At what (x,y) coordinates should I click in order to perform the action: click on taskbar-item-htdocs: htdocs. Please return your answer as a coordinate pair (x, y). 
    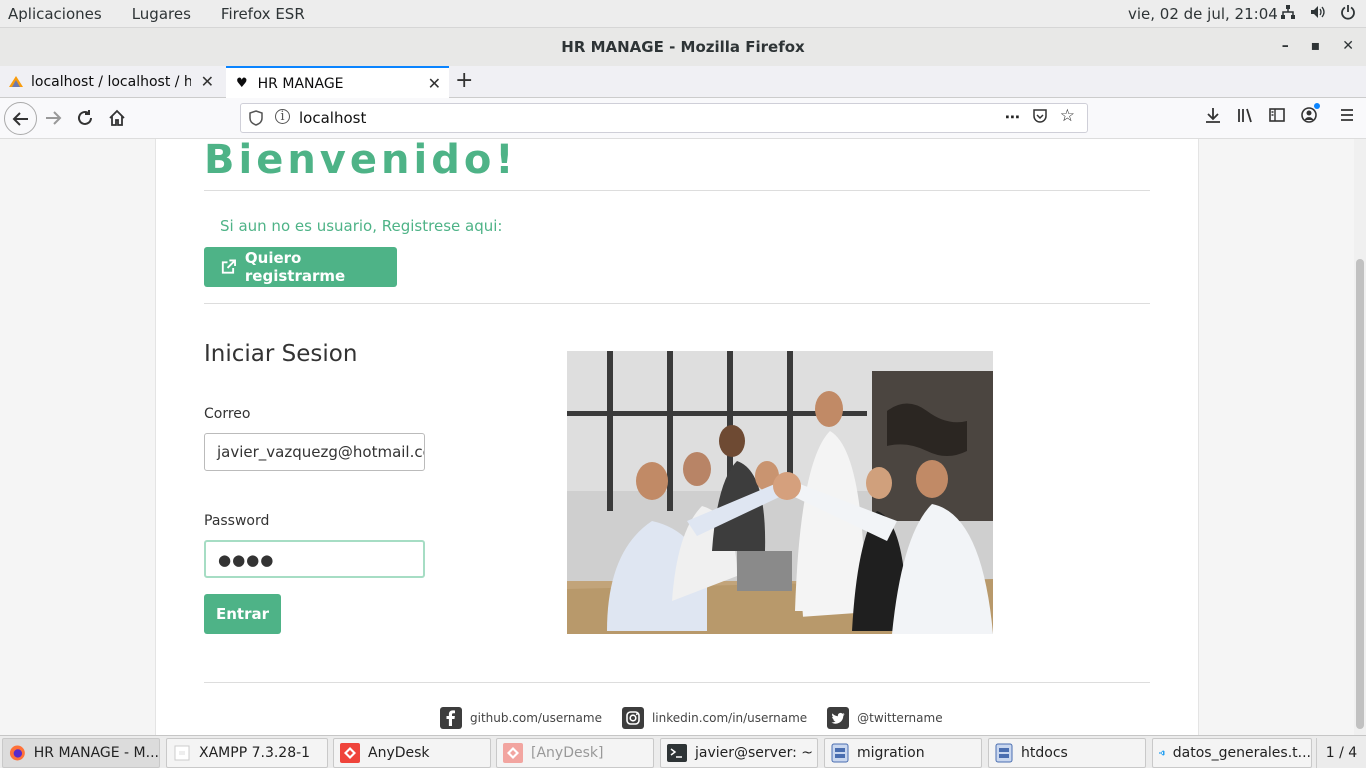
    Looking at the image, I should click on (1067, 753).